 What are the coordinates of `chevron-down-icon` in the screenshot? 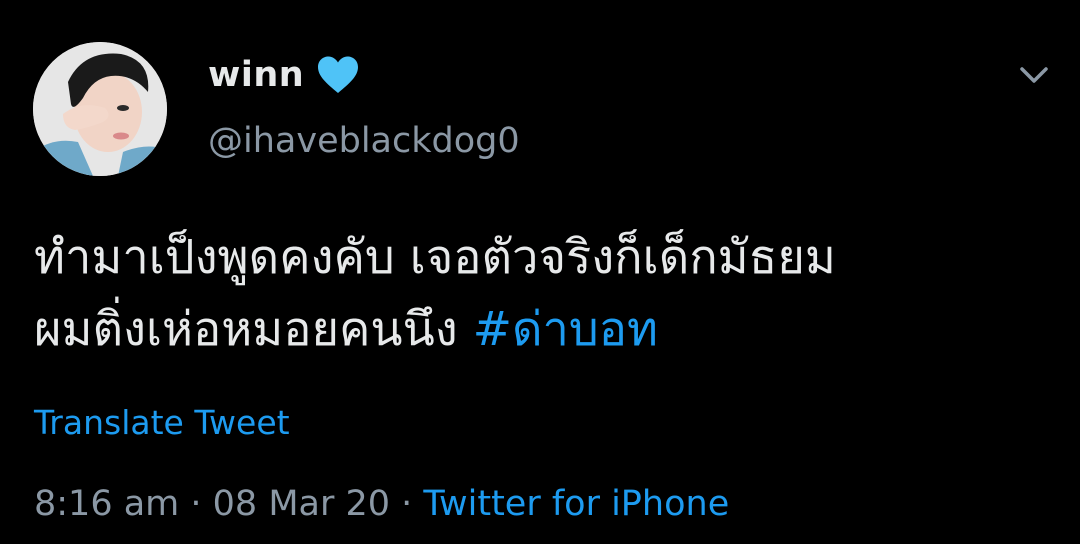 It's located at (1034, 75).